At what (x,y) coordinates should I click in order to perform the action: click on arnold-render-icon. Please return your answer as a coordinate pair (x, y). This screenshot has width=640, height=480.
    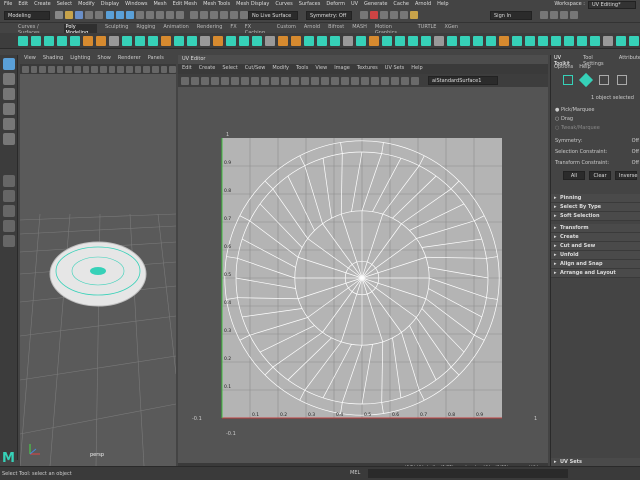
    Looking at the image, I should click on (414, 15).